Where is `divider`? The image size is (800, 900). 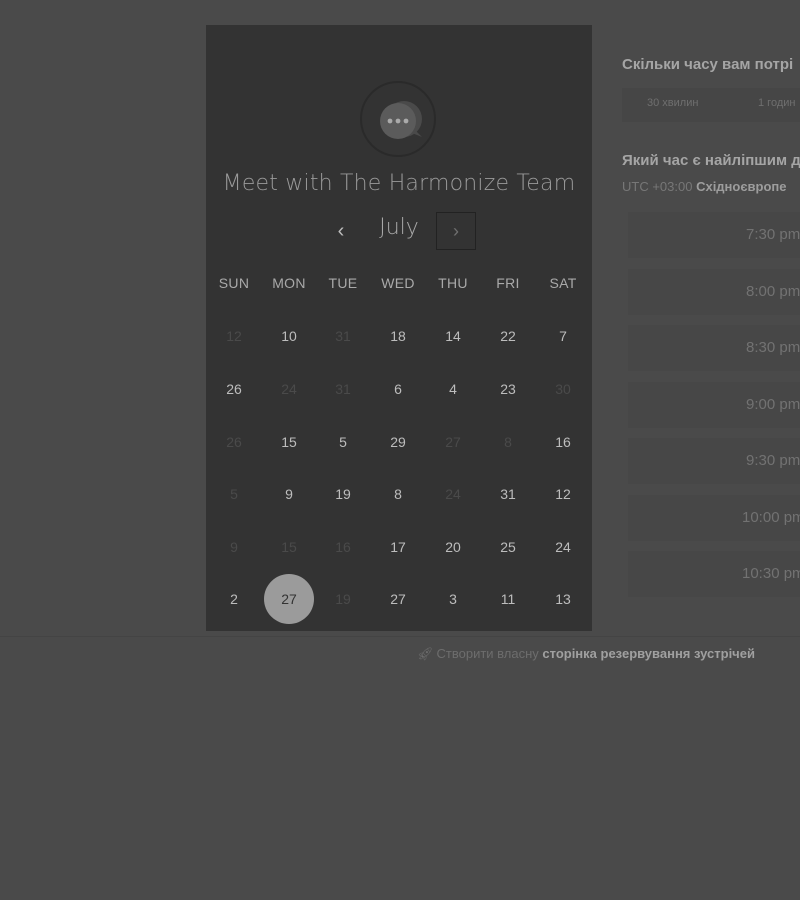 divider is located at coordinates (400, 636).